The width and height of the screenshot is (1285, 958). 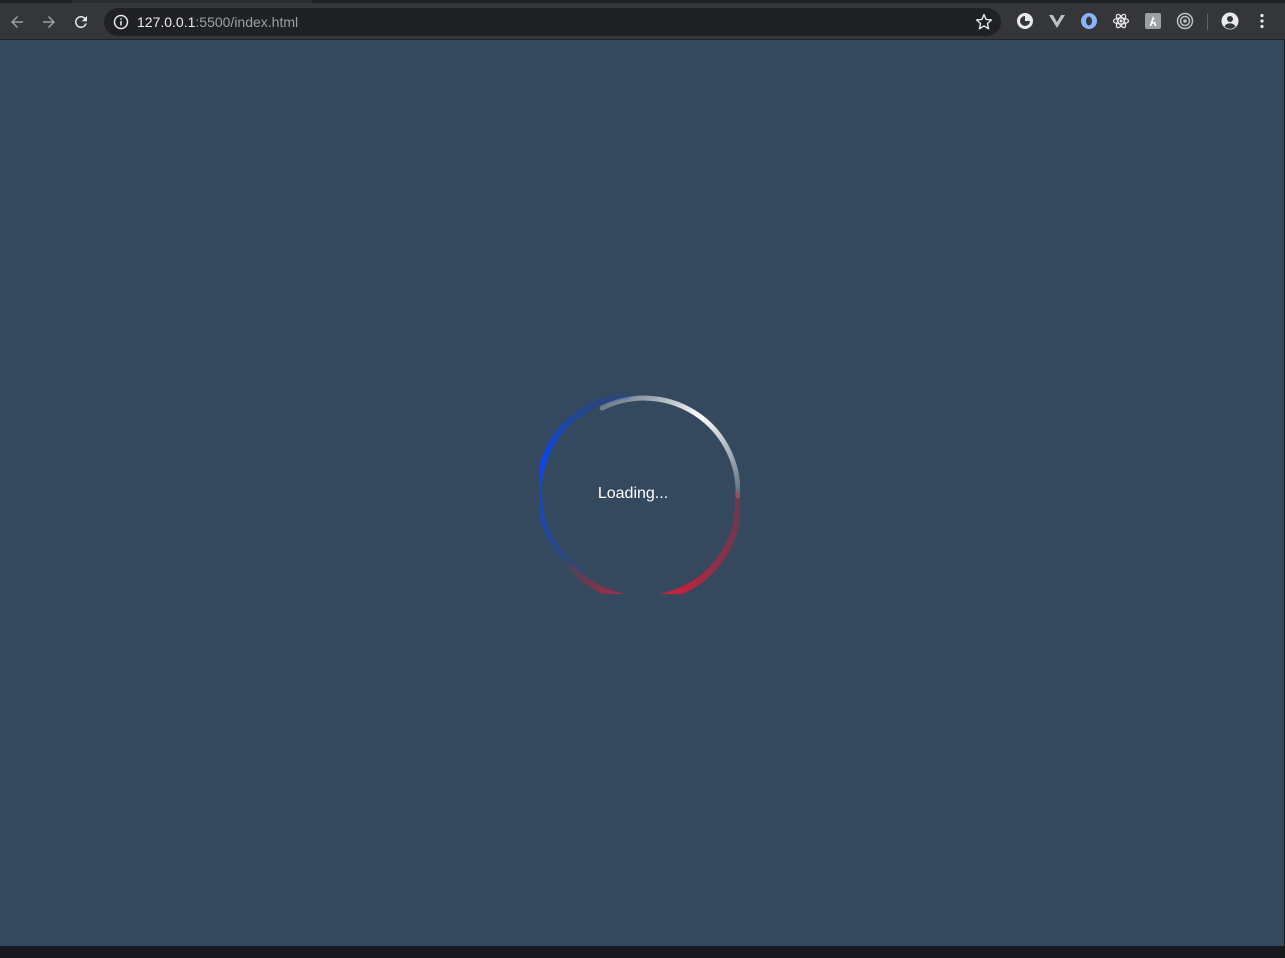 What do you see at coordinates (984, 22) in the screenshot?
I see `bookmark-star-icon` at bounding box center [984, 22].